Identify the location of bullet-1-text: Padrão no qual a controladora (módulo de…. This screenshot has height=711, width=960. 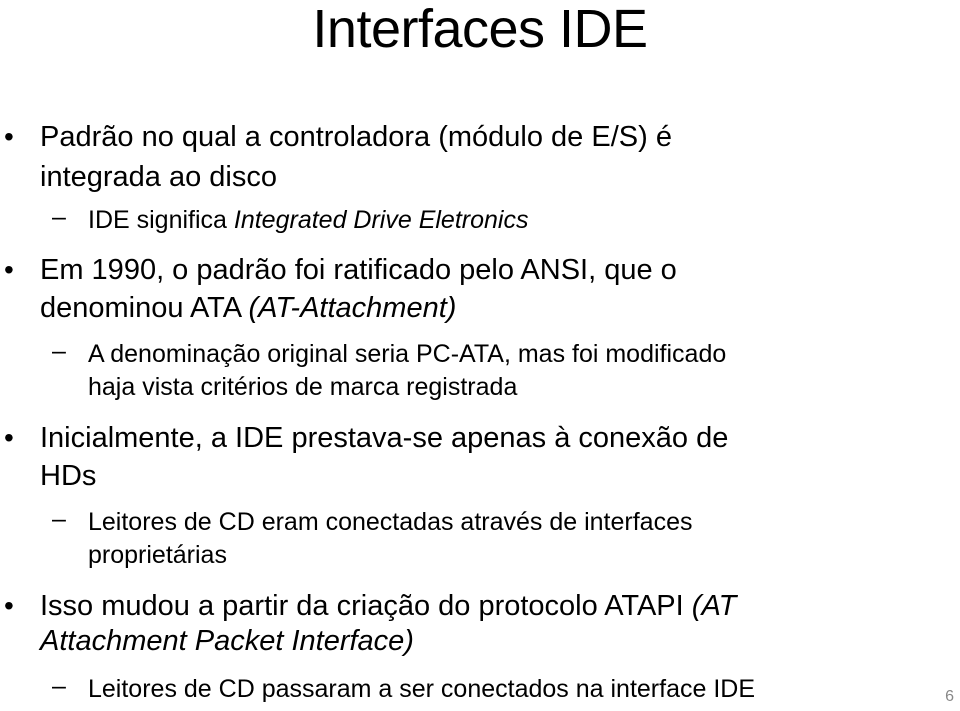
(356, 137).